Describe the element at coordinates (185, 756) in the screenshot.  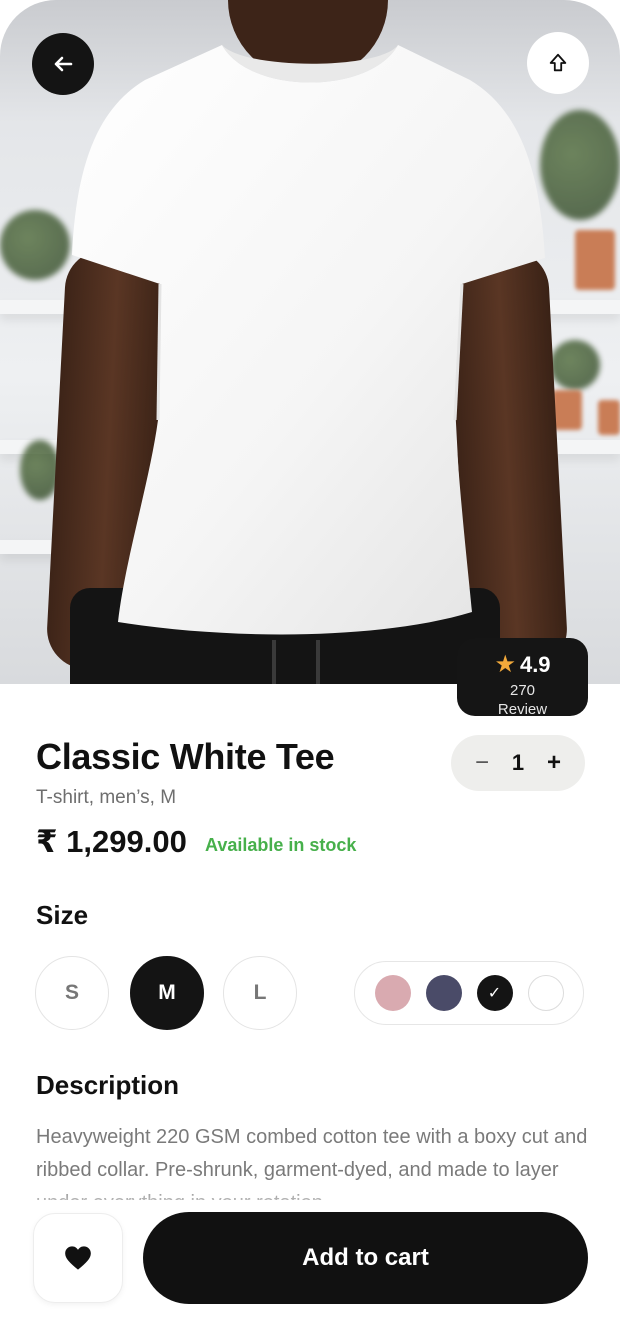
I see `product-title: Classic White Tee` at that location.